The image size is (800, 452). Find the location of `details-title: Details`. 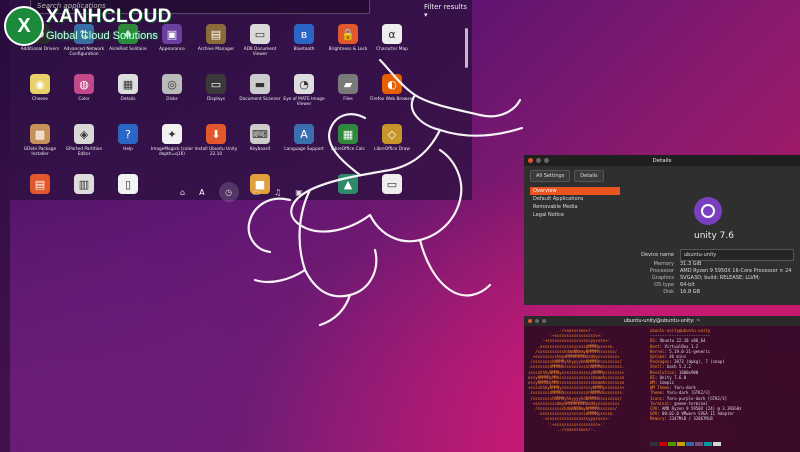

details-title: Details is located at coordinates (662, 160).